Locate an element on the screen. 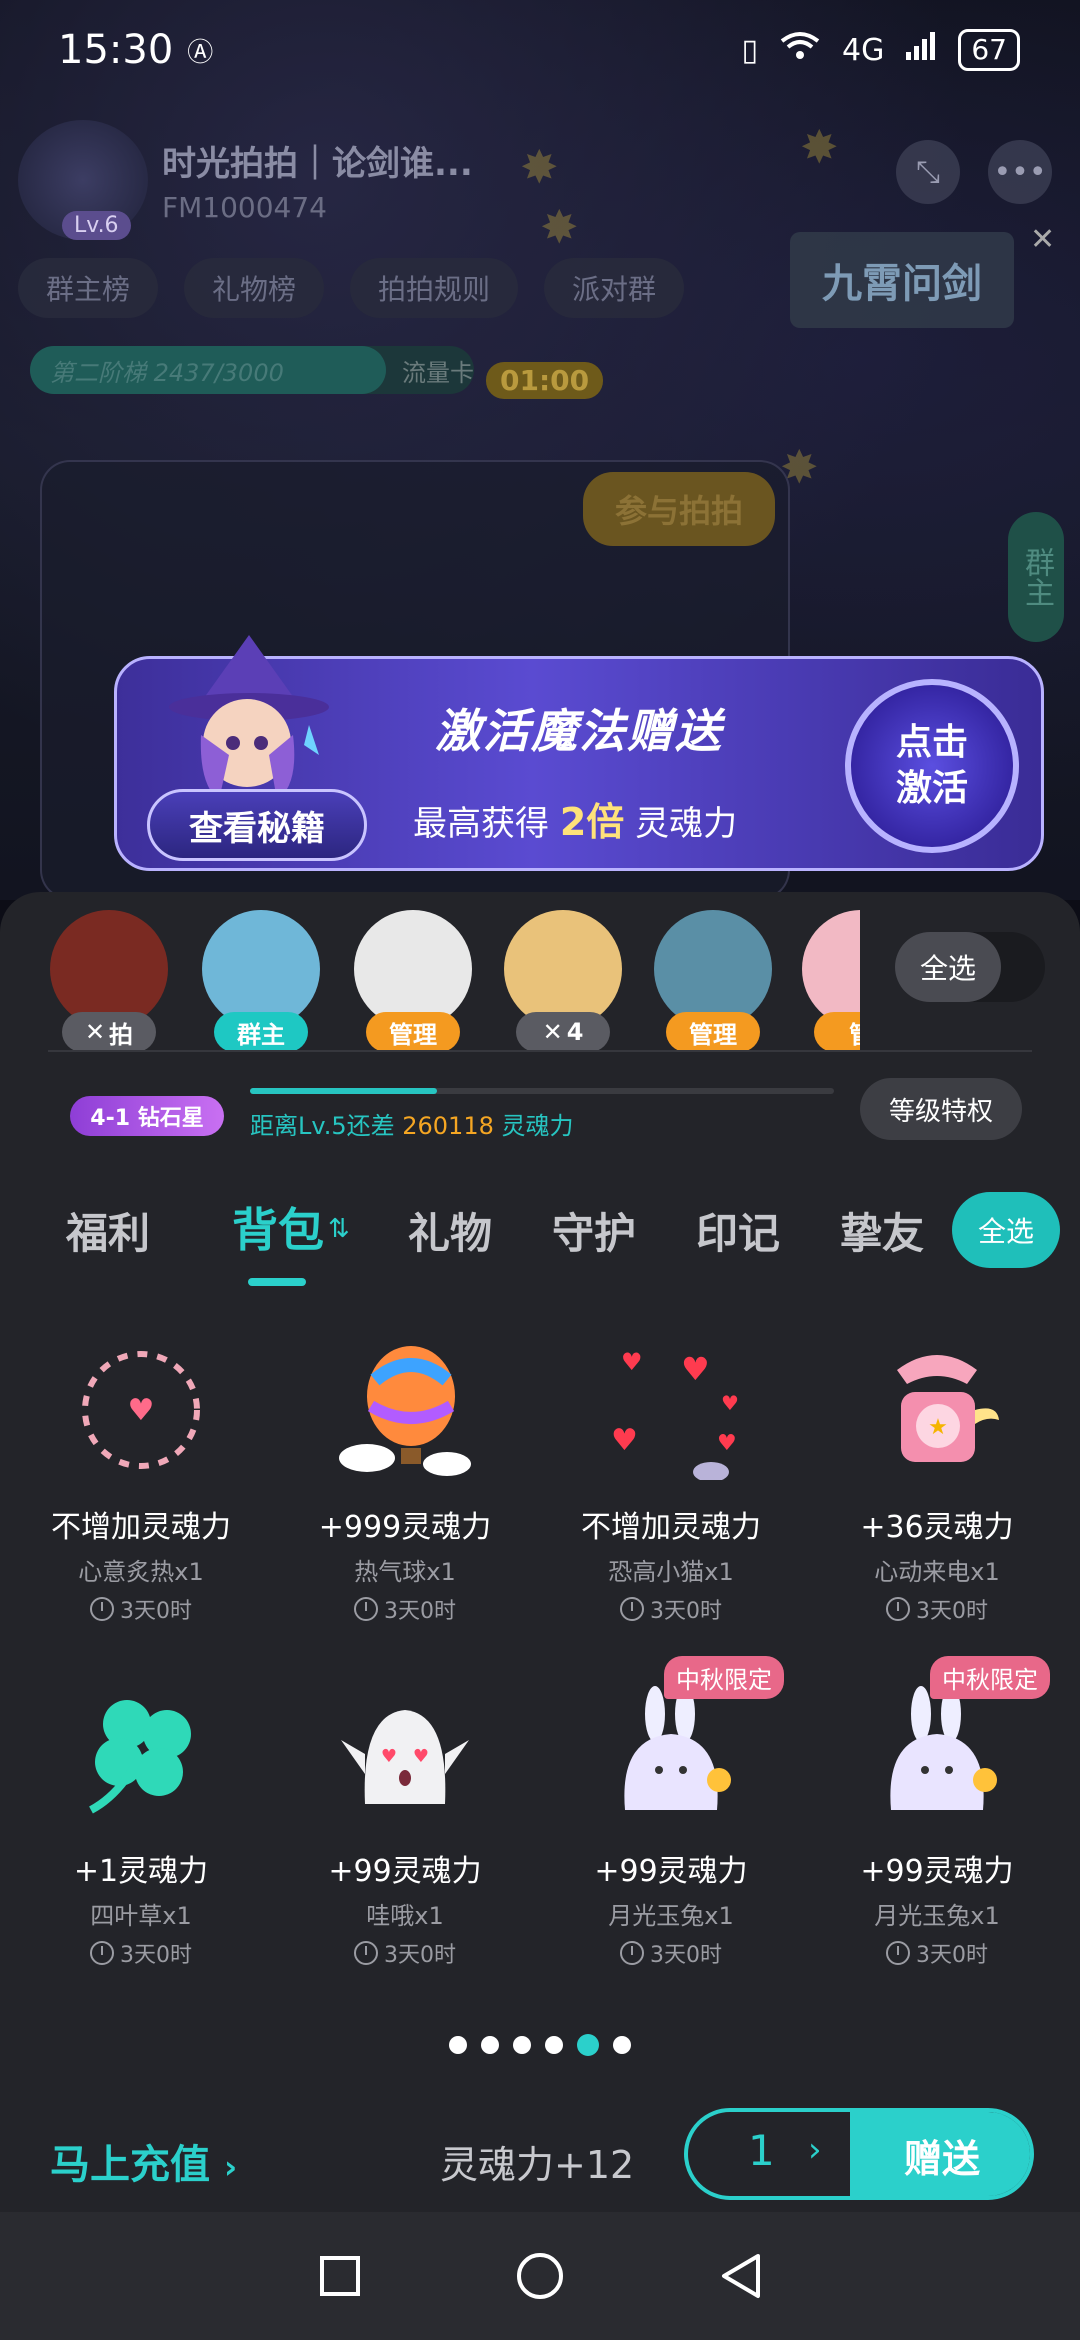  quantity-chevron-icon: › is located at coordinates (815, 2150).